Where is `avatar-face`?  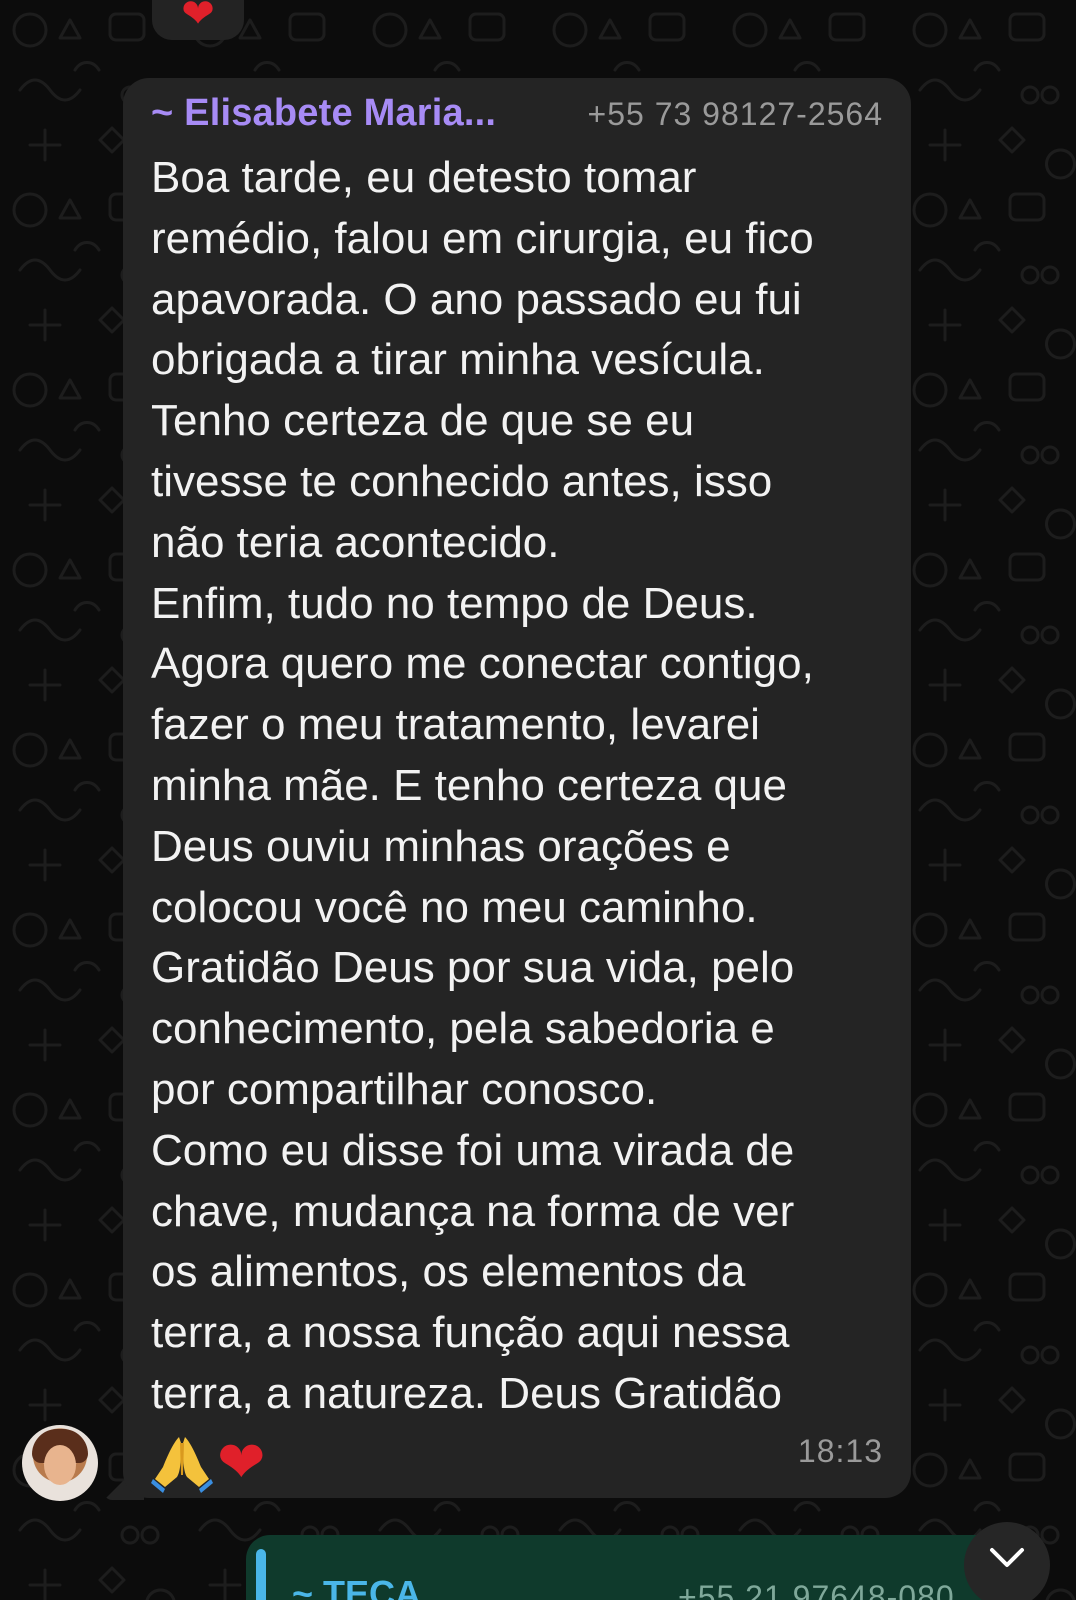 avatar-face is located at coordinates (60, 1465).